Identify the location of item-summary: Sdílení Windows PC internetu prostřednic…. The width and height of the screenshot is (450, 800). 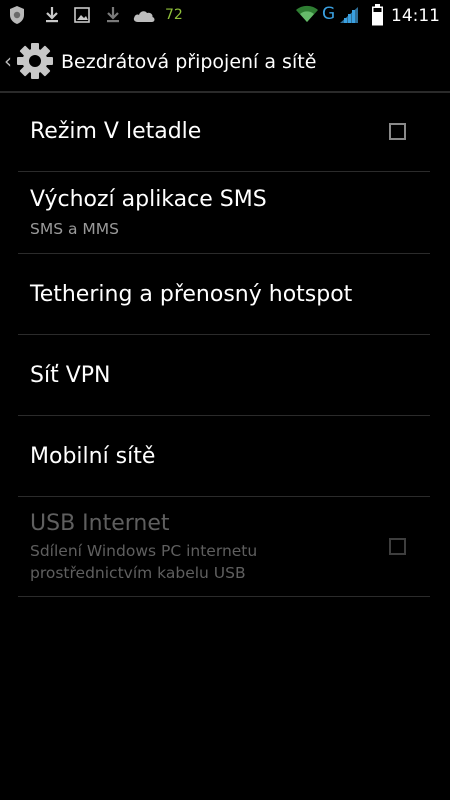
(144, 562).